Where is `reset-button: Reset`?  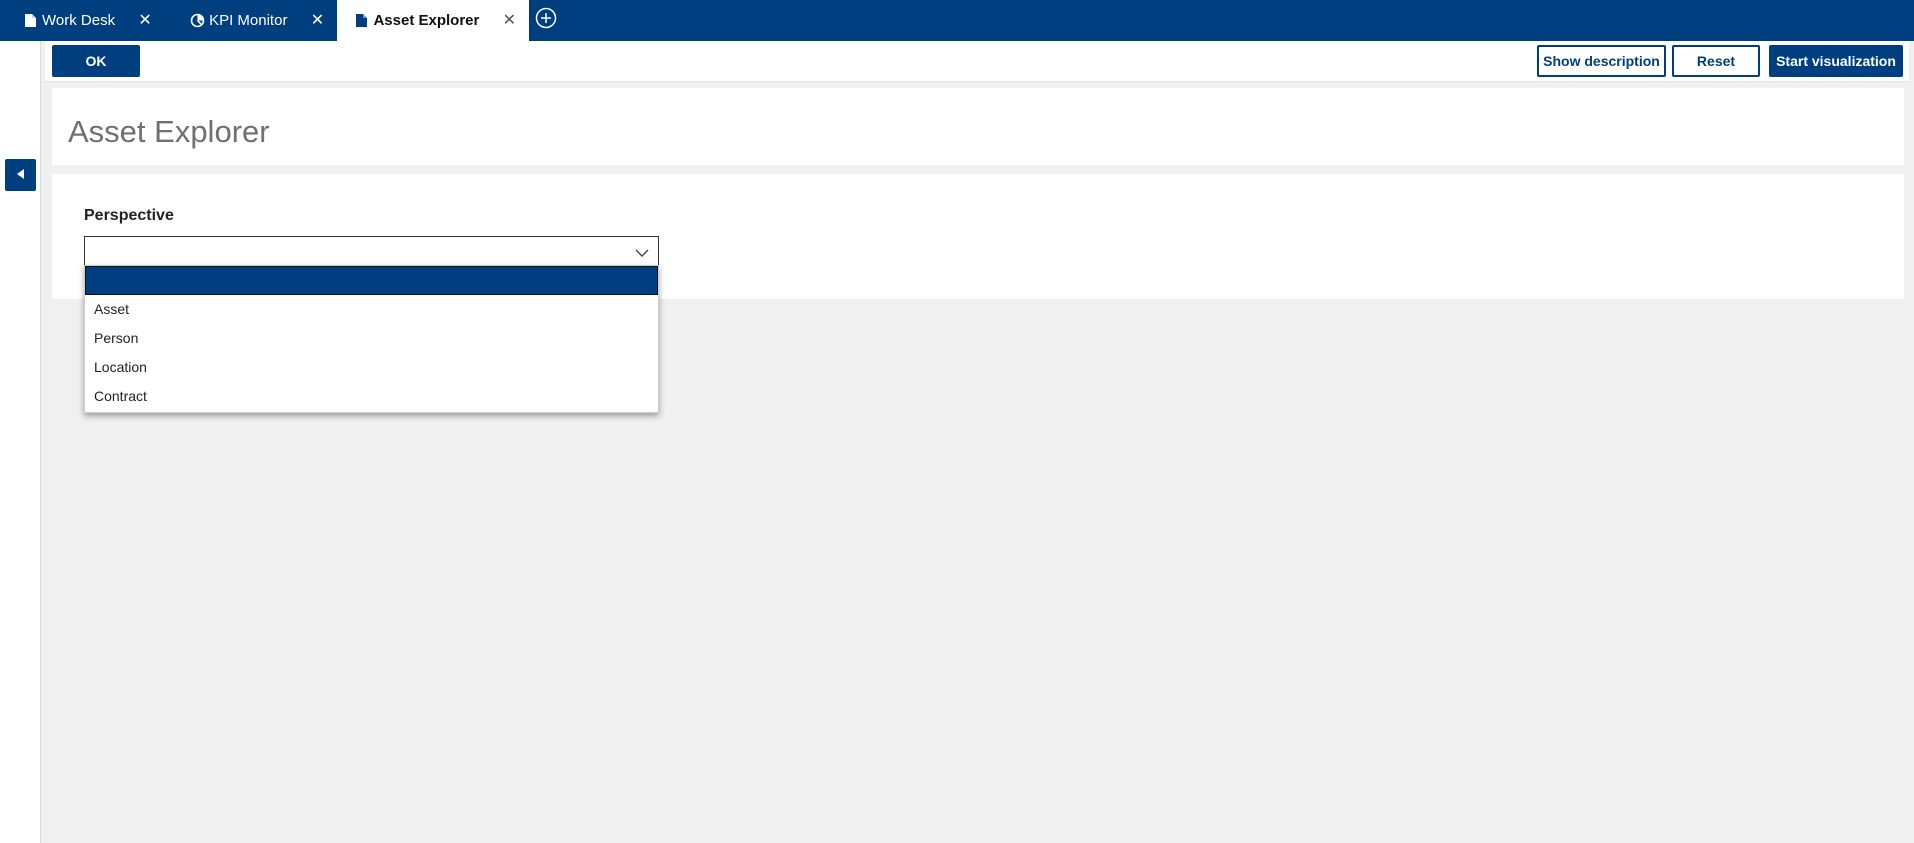 reset-button: Reset is located at coordinates (1716, 61).